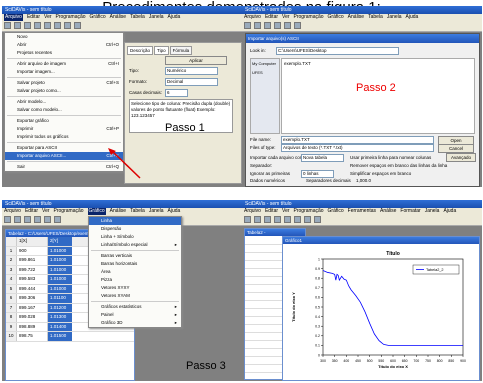 This screenshot has height=383, width=483. What do you see at coordinates (32, 260) in the screenshot?
I see `table-cell: 899.861` at bounding box center [32, 260].